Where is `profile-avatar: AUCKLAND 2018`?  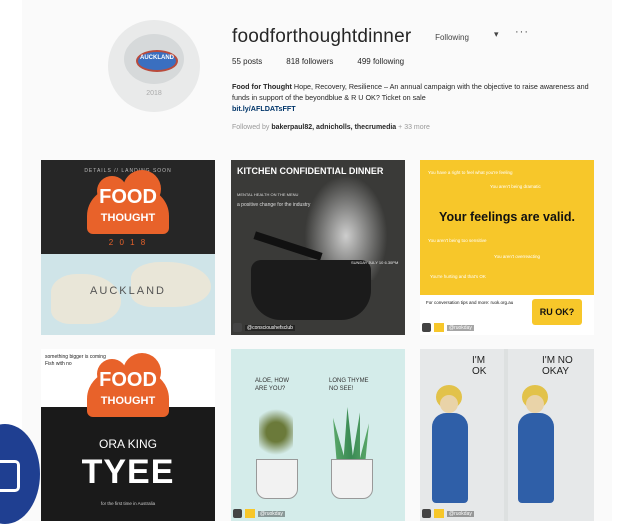
profile-avatar: AUCKLAND 2018 is located at coordinates (154, 66).